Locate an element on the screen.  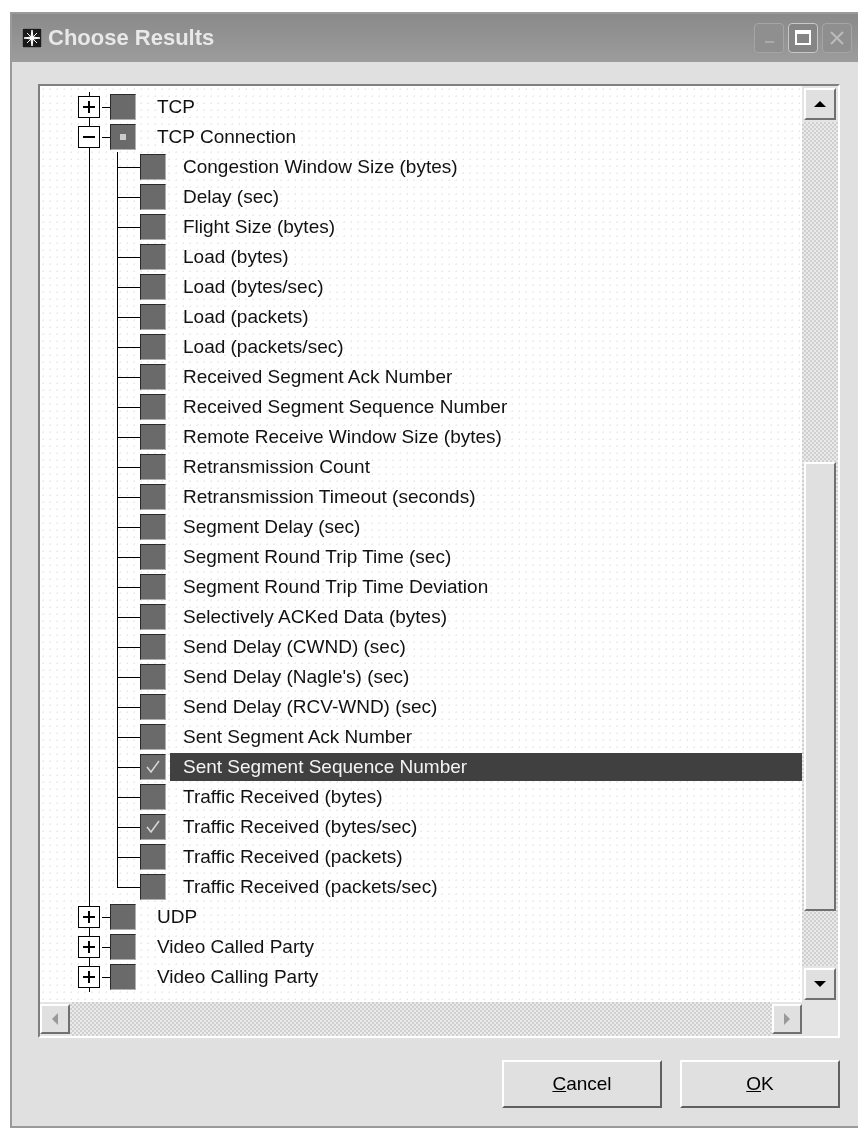
tree-item: Video Called Party is located at coordinates (236, 947).